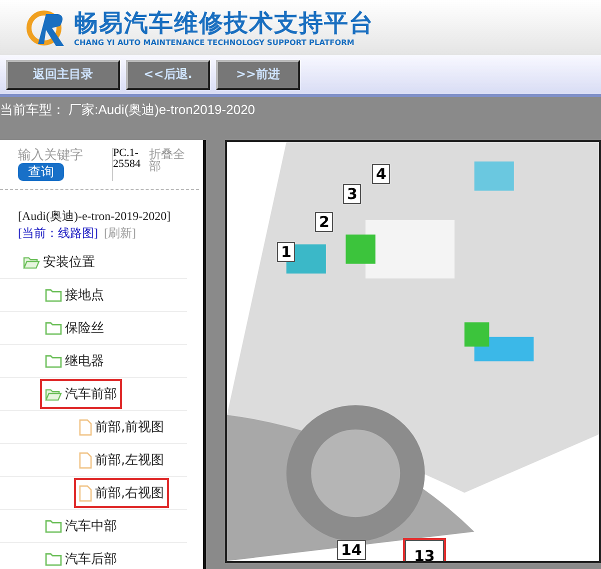 The image size is (601, 569). What do you see at coordinates (381, 174) in the screenshot?
I see `callout-number: 4` at bounding box center [381, 174].